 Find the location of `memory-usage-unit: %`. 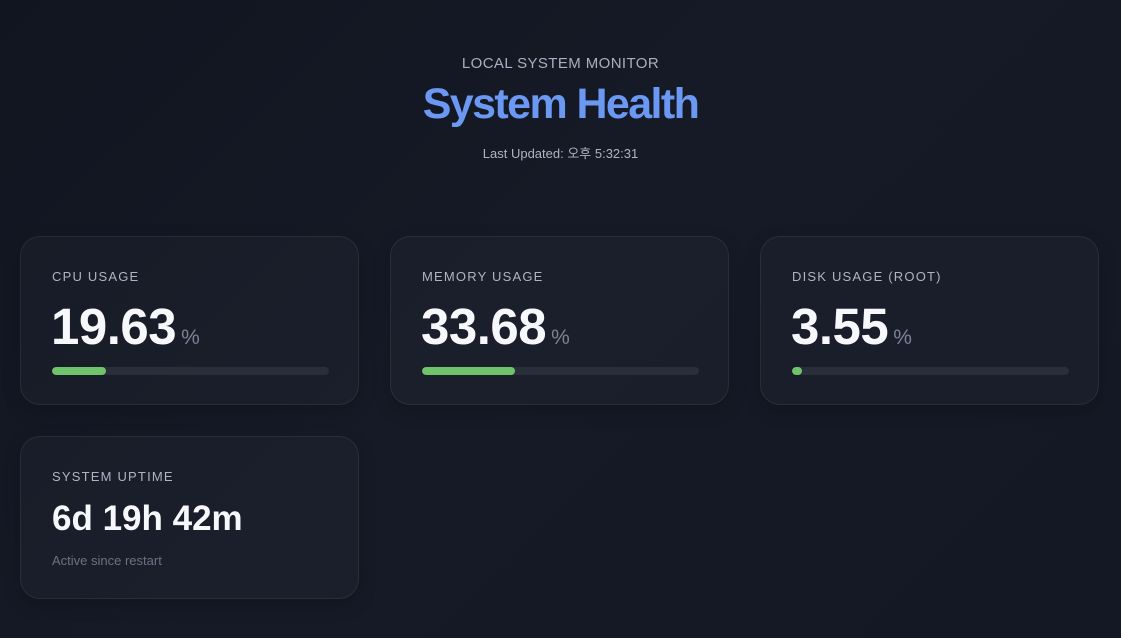

memory-usage-unit: % is located at coordinates (560, 337).